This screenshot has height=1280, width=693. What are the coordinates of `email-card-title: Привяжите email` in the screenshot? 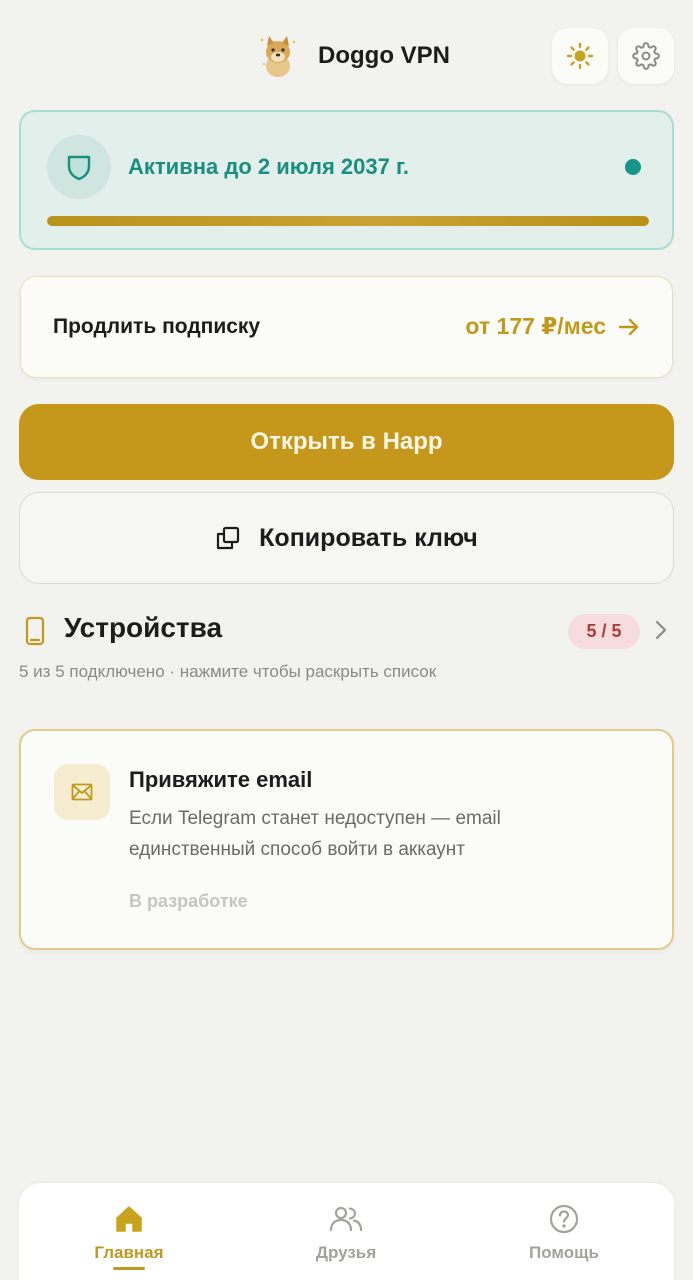 It's located at (221, 779).